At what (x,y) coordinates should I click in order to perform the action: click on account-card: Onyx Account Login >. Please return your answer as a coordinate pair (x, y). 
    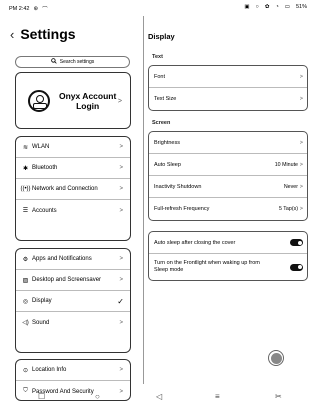
    Looking at the image, I should click on (73, 100).